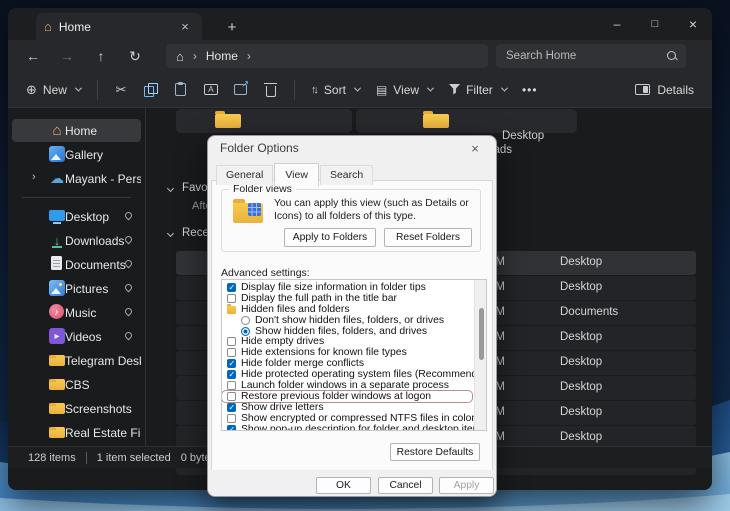 The height and width of the screenshot is (511, 730). What do you see at coordinates (264, 121) in the screenshot?
I see `quick-access-tile` at bounding box center [264, 121].